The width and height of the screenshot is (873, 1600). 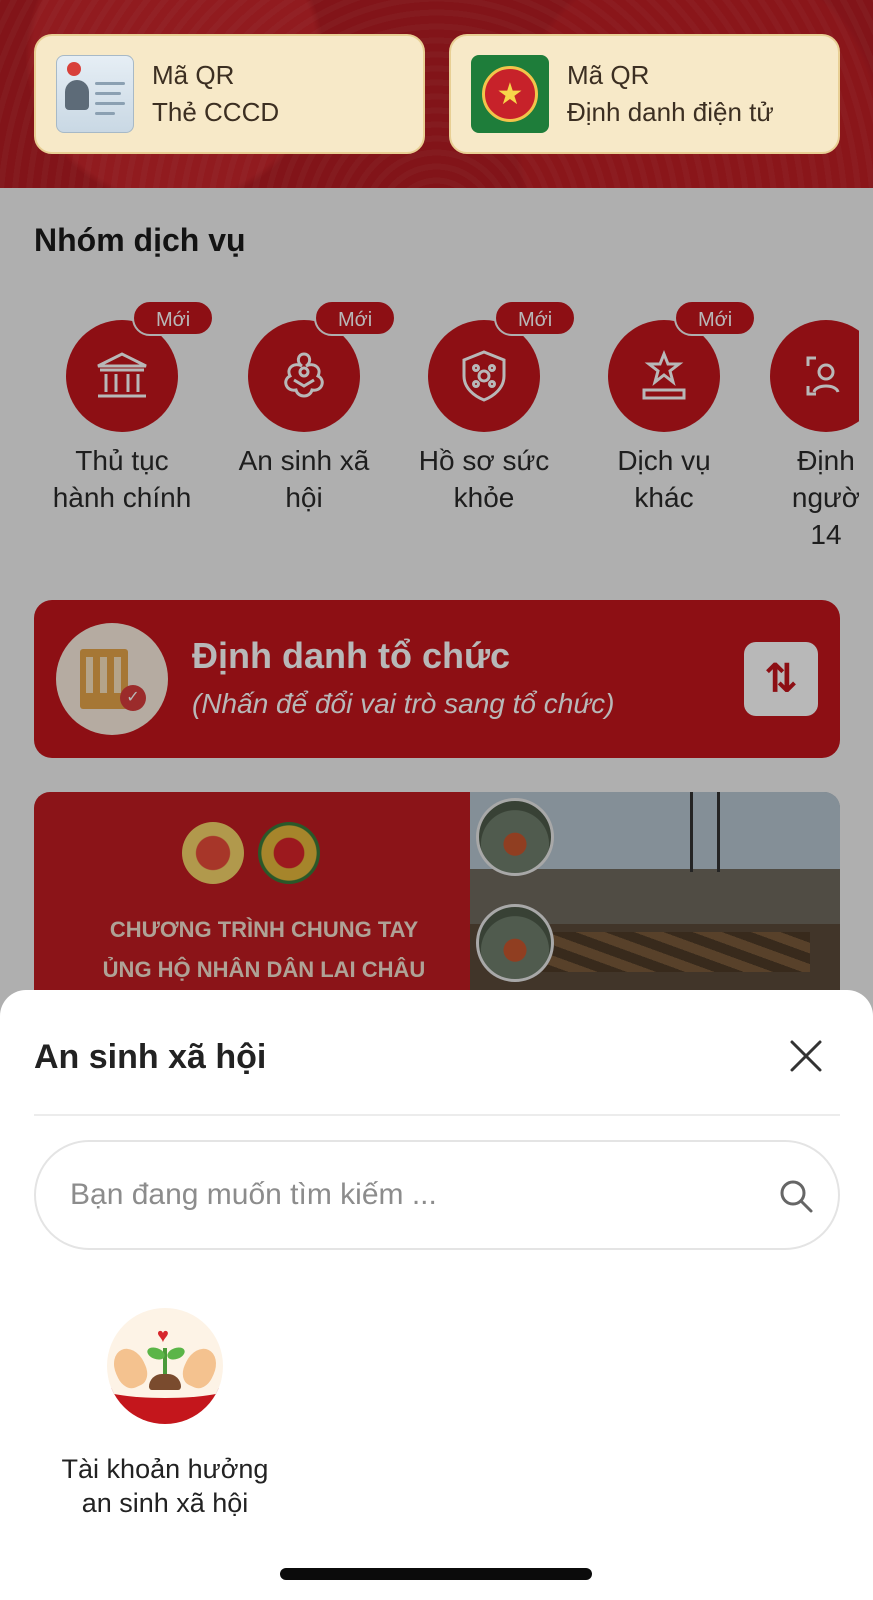 I want to click on item-label: an sinh xã hội, so click(x=165, y=1503).